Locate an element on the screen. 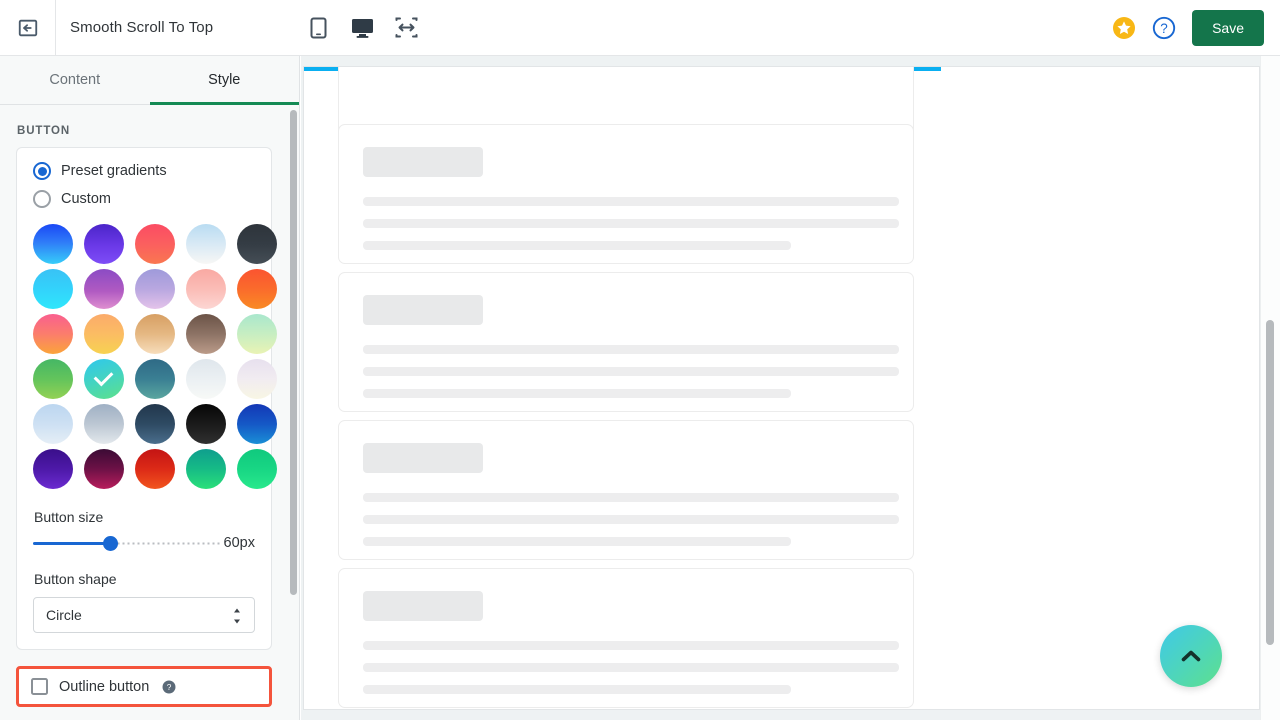 The image size is (1280, 720). gradient-swatch-mint-lime is located at coordinates (257, 334).